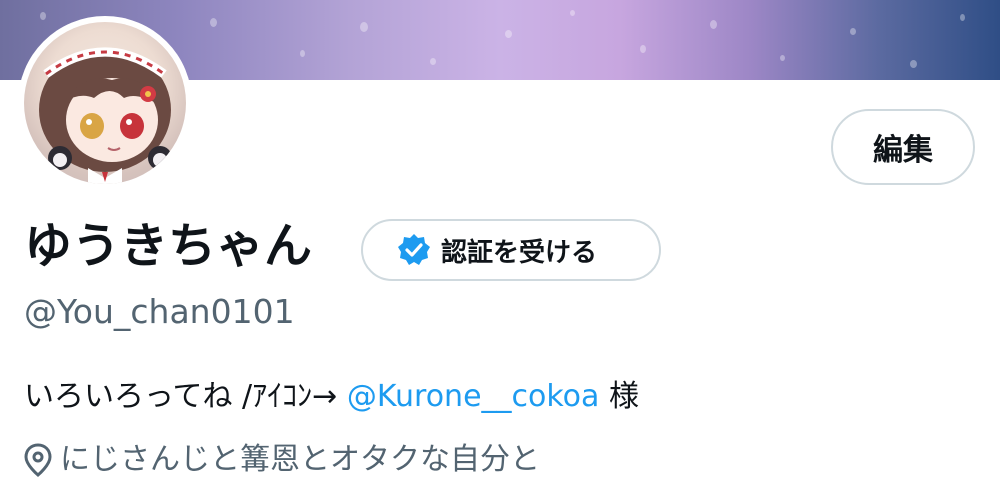 The width and height of the screenshot is (1000, 482). What do you see at coordinates (414, 249) in the screenshot?
I see `verified-badge-icon` at bounding box center [414, 249].